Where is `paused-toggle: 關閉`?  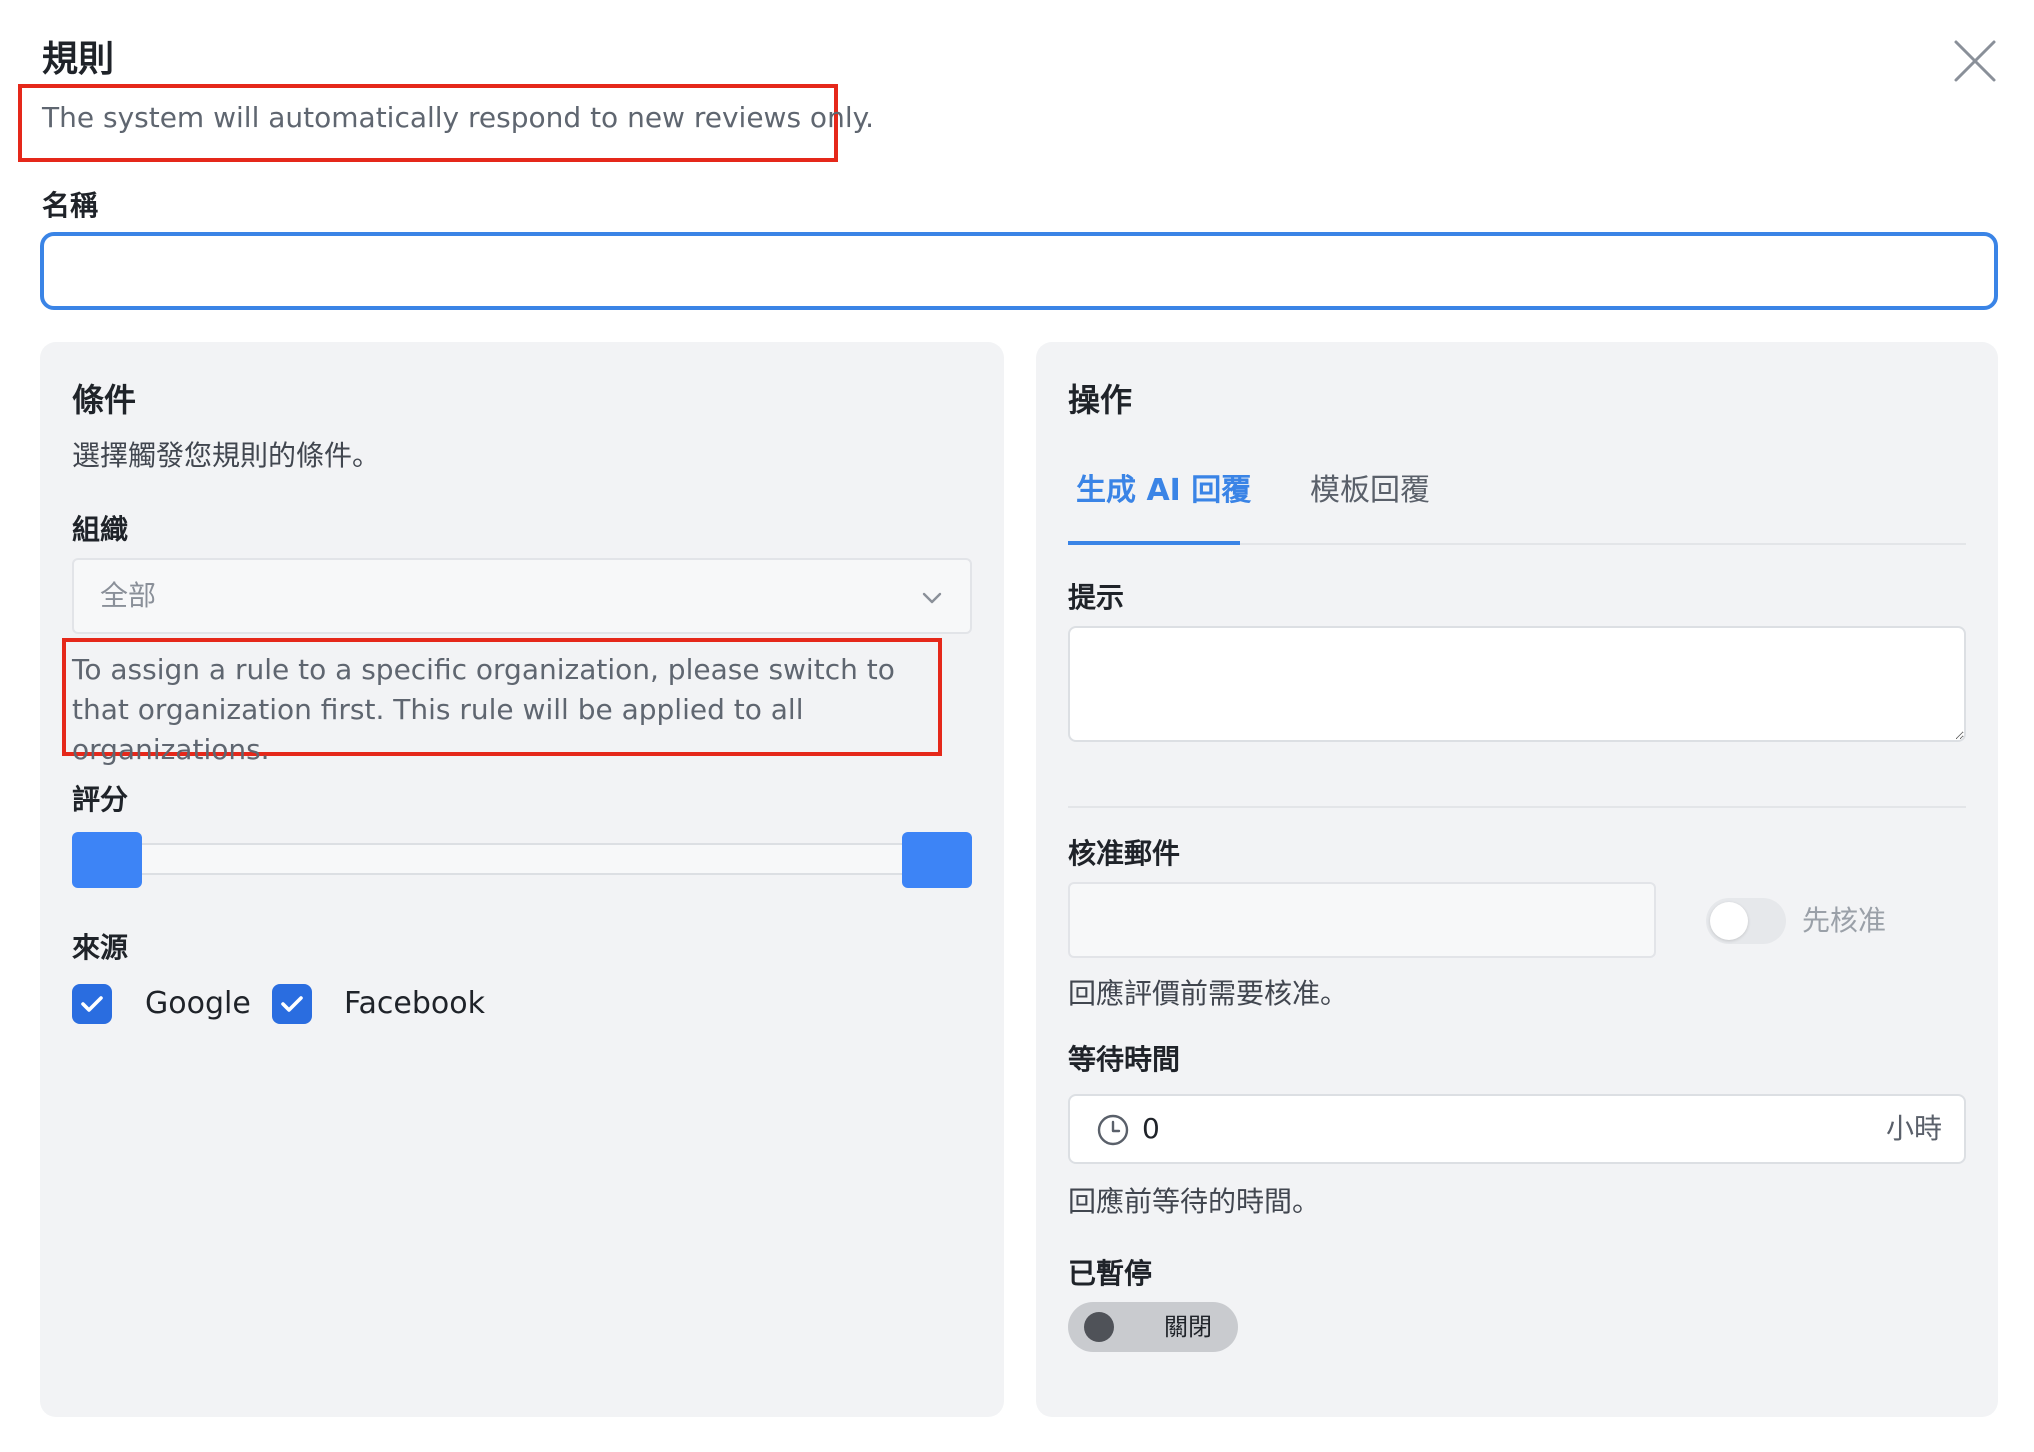 paused-toggle: 關閉 is located at coordinates (1153, 1327).